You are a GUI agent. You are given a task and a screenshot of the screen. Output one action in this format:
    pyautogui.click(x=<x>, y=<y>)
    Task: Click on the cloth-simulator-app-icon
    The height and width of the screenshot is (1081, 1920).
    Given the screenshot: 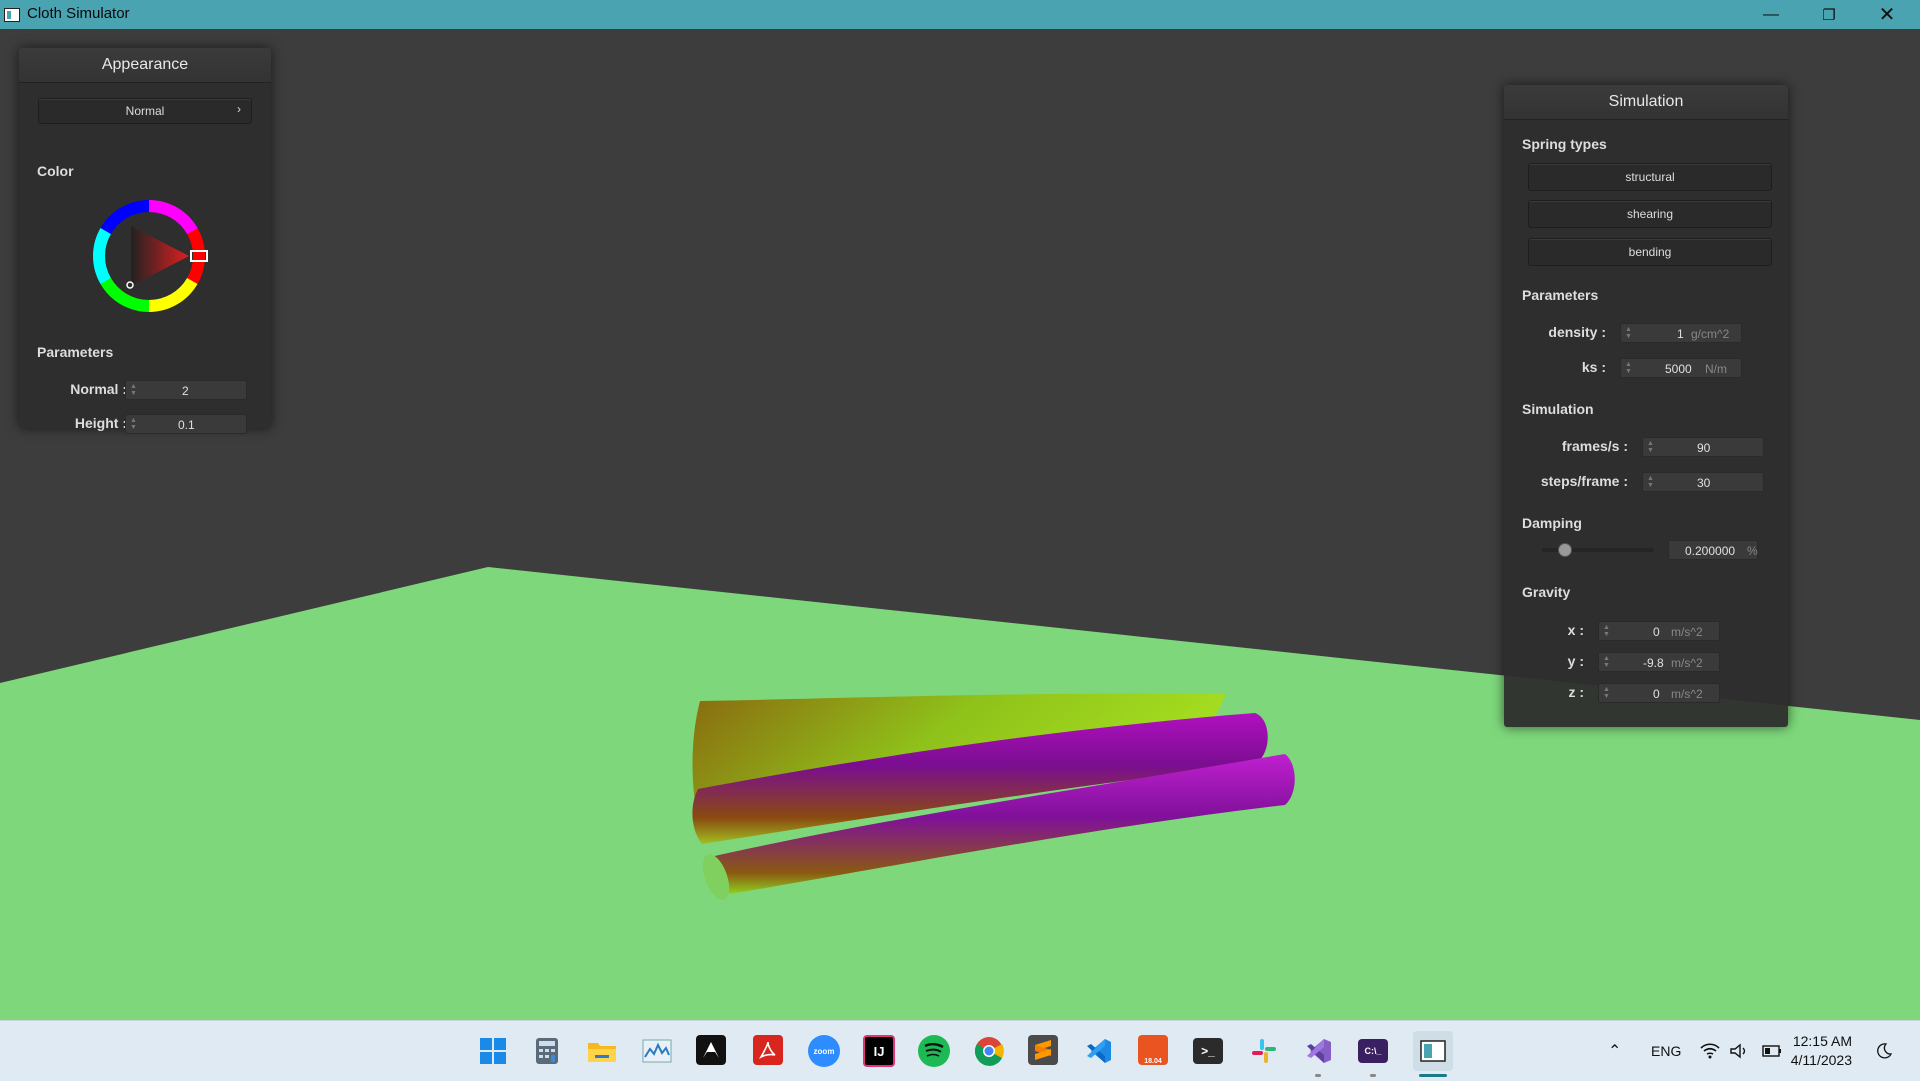 What is the action you would take?
    pyautogui.click(x=1433, y=1051)
    